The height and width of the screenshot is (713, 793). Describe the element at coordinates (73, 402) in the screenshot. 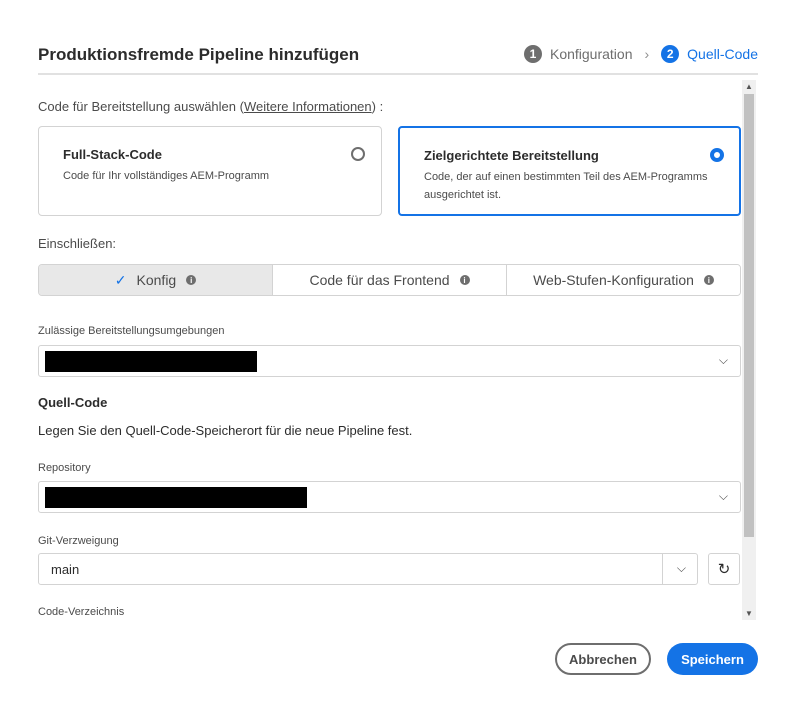

I see `source-code-title: Quell-Code` at that location.